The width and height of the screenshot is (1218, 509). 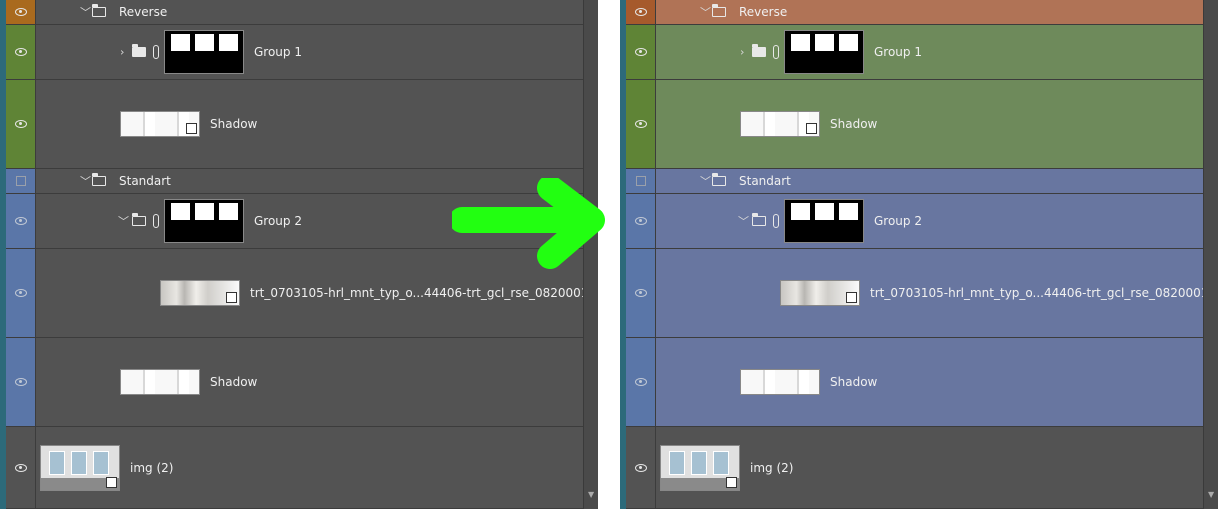 What do you see at coordinates (914, 221) in the screenshot?
I see `layer-row-group-2: ﹀ Group 2` at bounding box center [914, 221].